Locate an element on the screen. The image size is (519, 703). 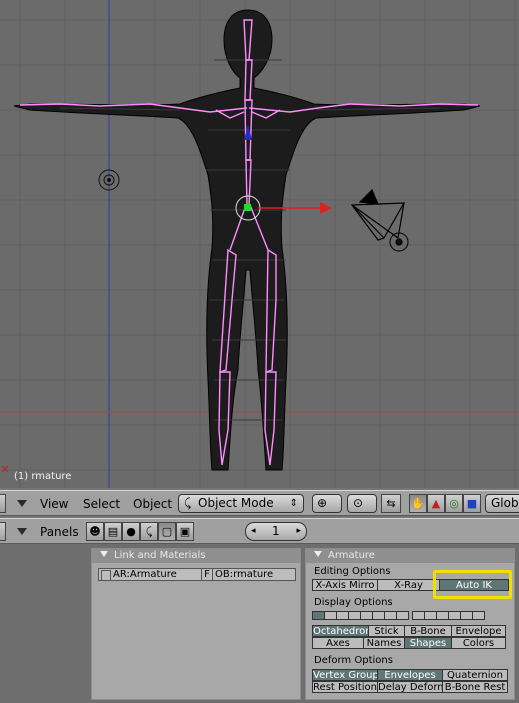
frame-increment-icon: ▸ is located at coordinates (298, 531).